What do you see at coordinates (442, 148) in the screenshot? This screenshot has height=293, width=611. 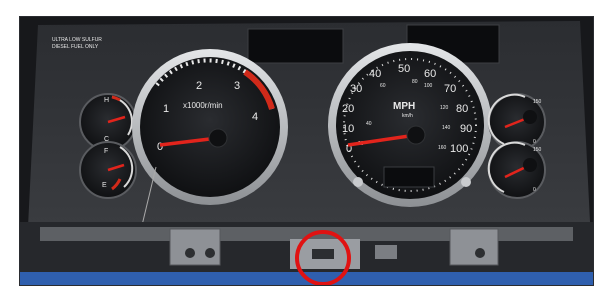 I see `kmh-160: 160` at bounding box center [442, 148].